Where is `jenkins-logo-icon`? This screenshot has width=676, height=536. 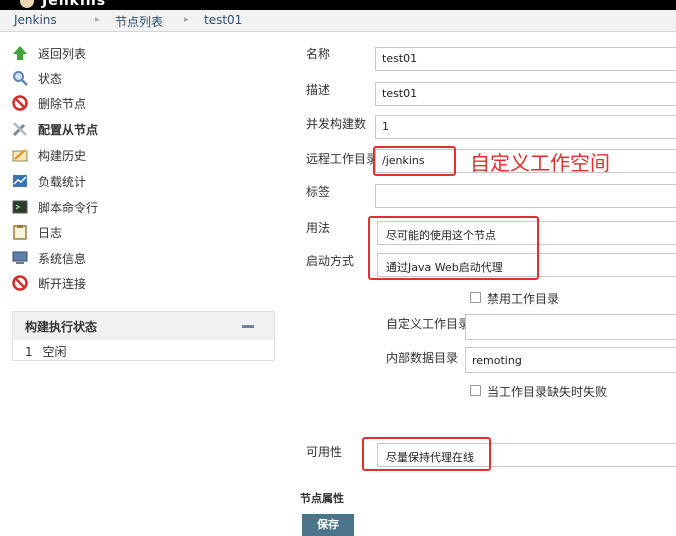
jenkins-logo-icon is located at coordinates (27, 4).